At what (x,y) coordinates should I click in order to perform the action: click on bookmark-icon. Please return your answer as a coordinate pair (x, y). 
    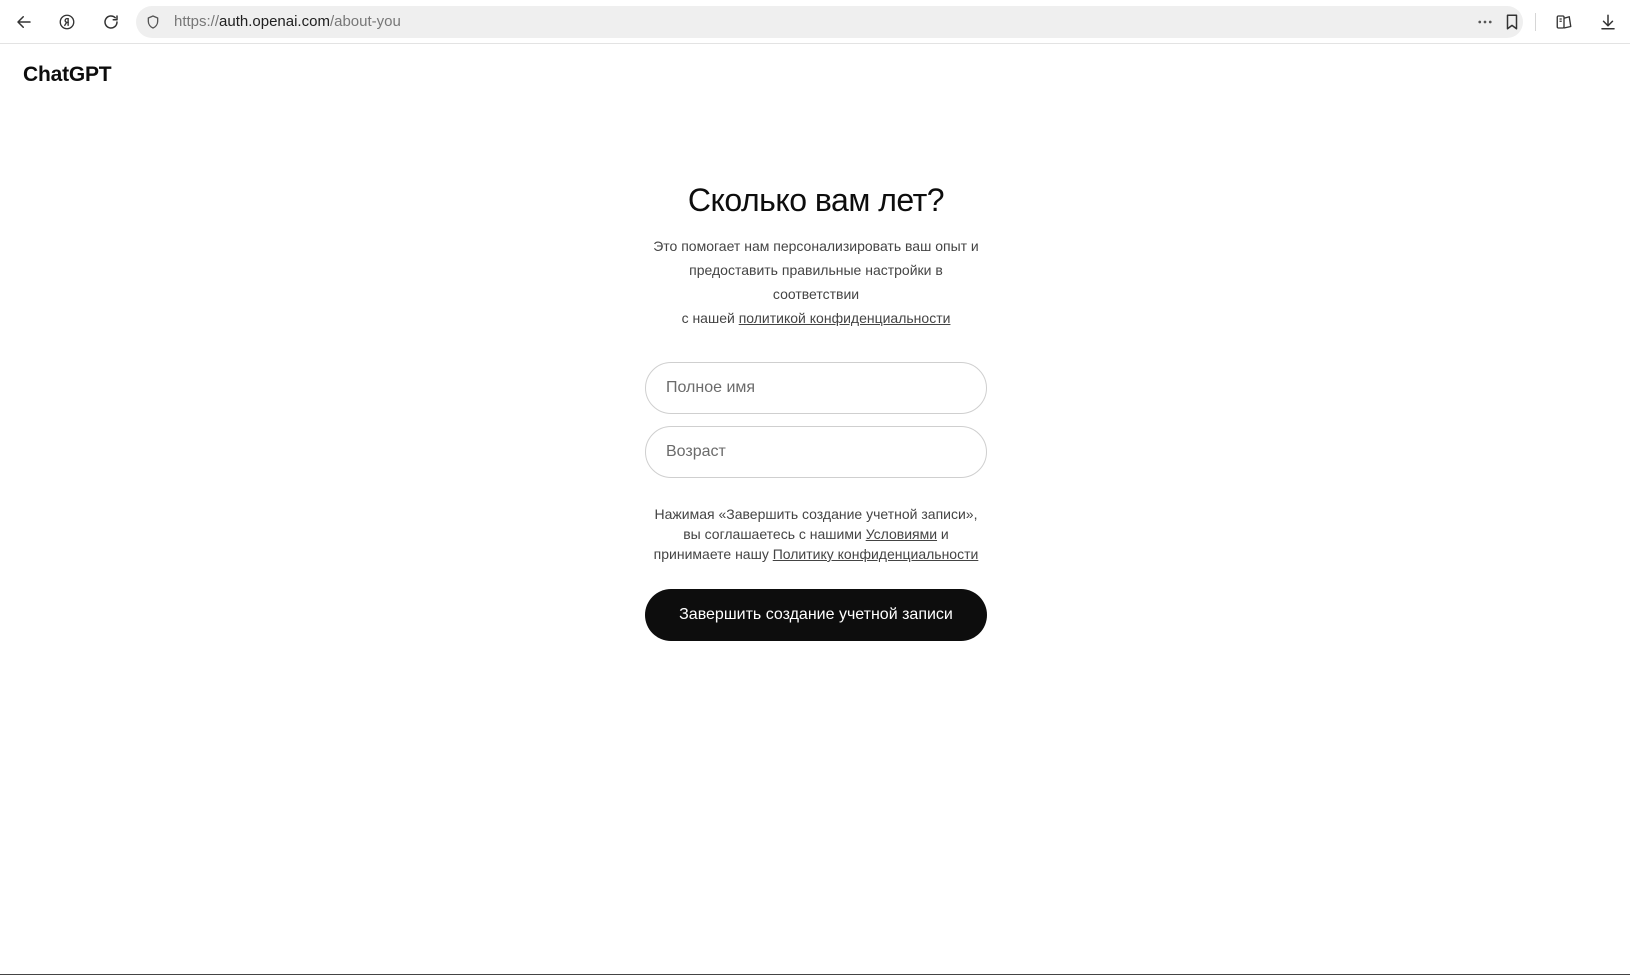
    Looking at the image, I should click on (1512, 22).